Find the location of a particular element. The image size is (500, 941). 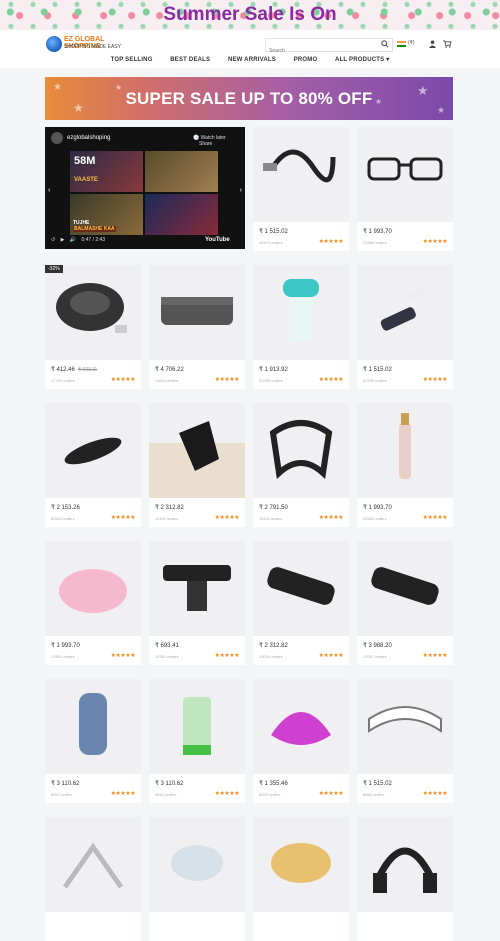

product-card: ₹ 2 312.82 10049 orders ★★★★★ is located at coordinates (301, 603).